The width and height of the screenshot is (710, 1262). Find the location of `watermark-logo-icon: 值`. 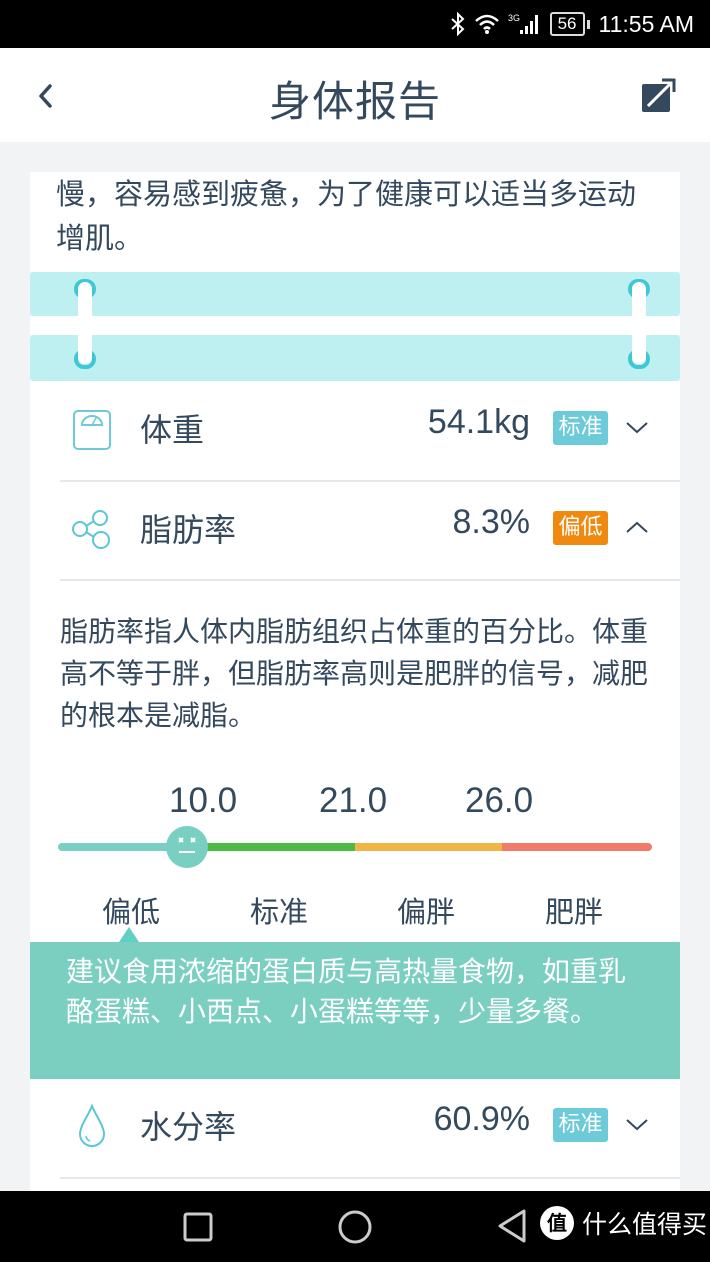

watermark-logo-icon: 值 is located at coordinates (557, 1223).